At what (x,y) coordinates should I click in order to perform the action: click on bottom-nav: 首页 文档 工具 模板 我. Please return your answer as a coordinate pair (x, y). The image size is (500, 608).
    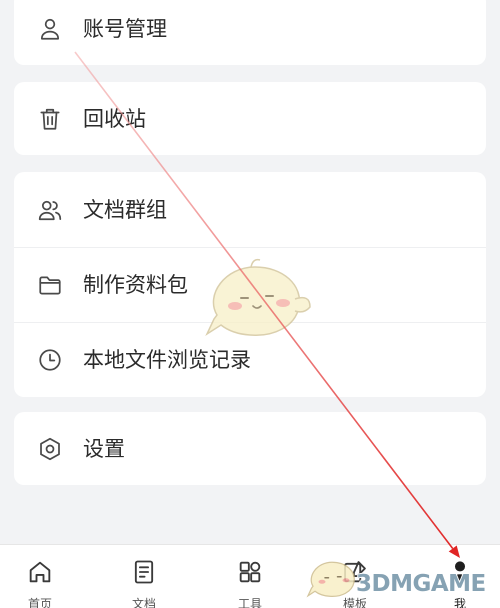
    Looking at the image, I should click on (250, 576).